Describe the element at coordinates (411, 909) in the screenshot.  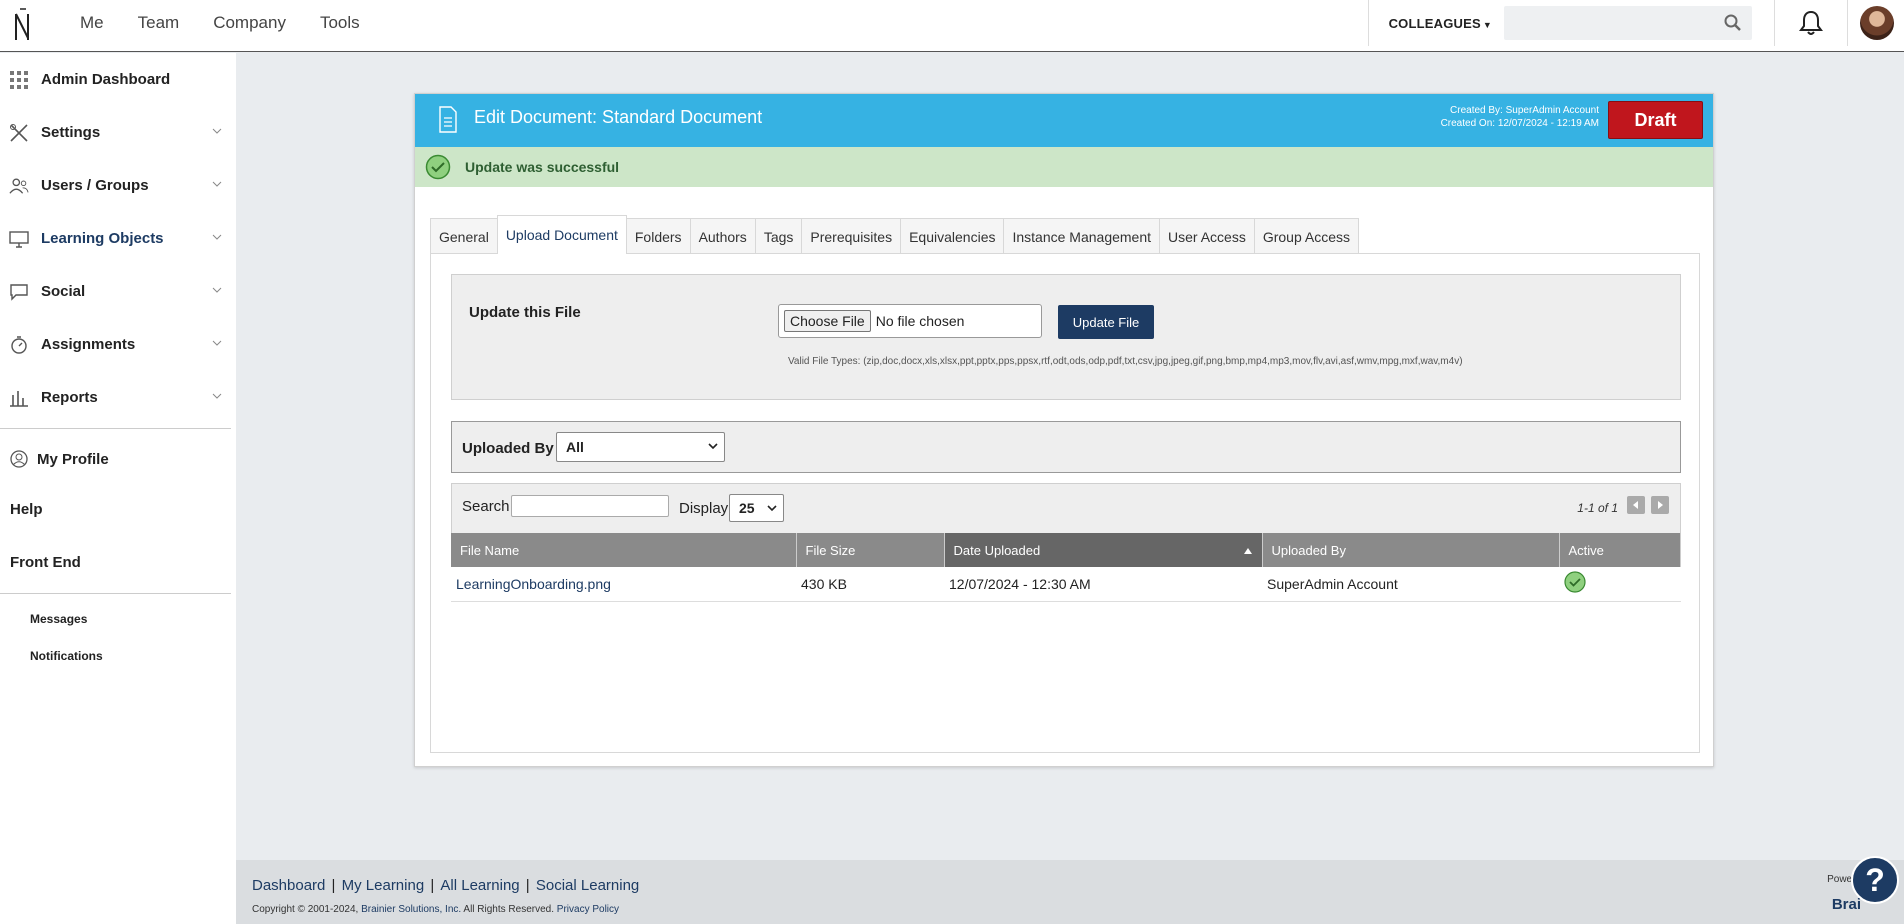
I see `company-link: Brainier Solutions, Inc.` at that location.